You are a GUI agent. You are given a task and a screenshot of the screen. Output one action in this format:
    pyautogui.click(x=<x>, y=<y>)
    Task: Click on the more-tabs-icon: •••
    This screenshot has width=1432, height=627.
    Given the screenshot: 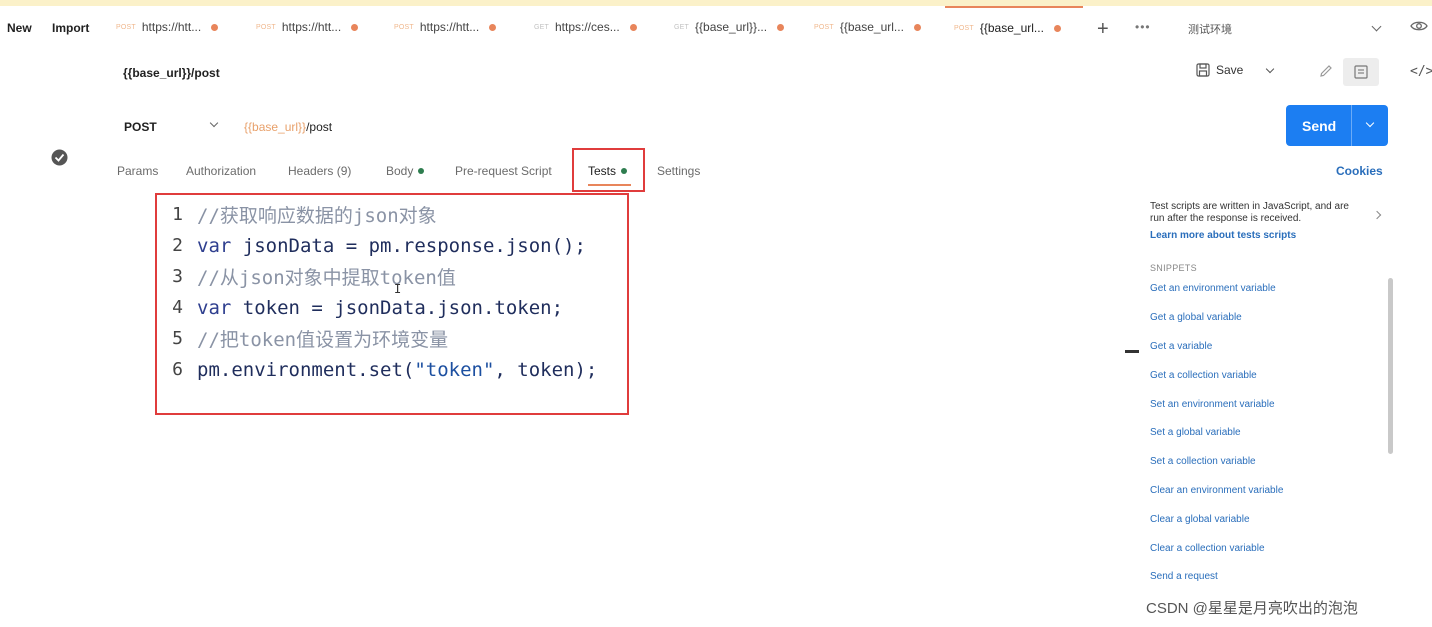 What is the action you would take?
    pyautogui.click(x=1143, y=27)
    